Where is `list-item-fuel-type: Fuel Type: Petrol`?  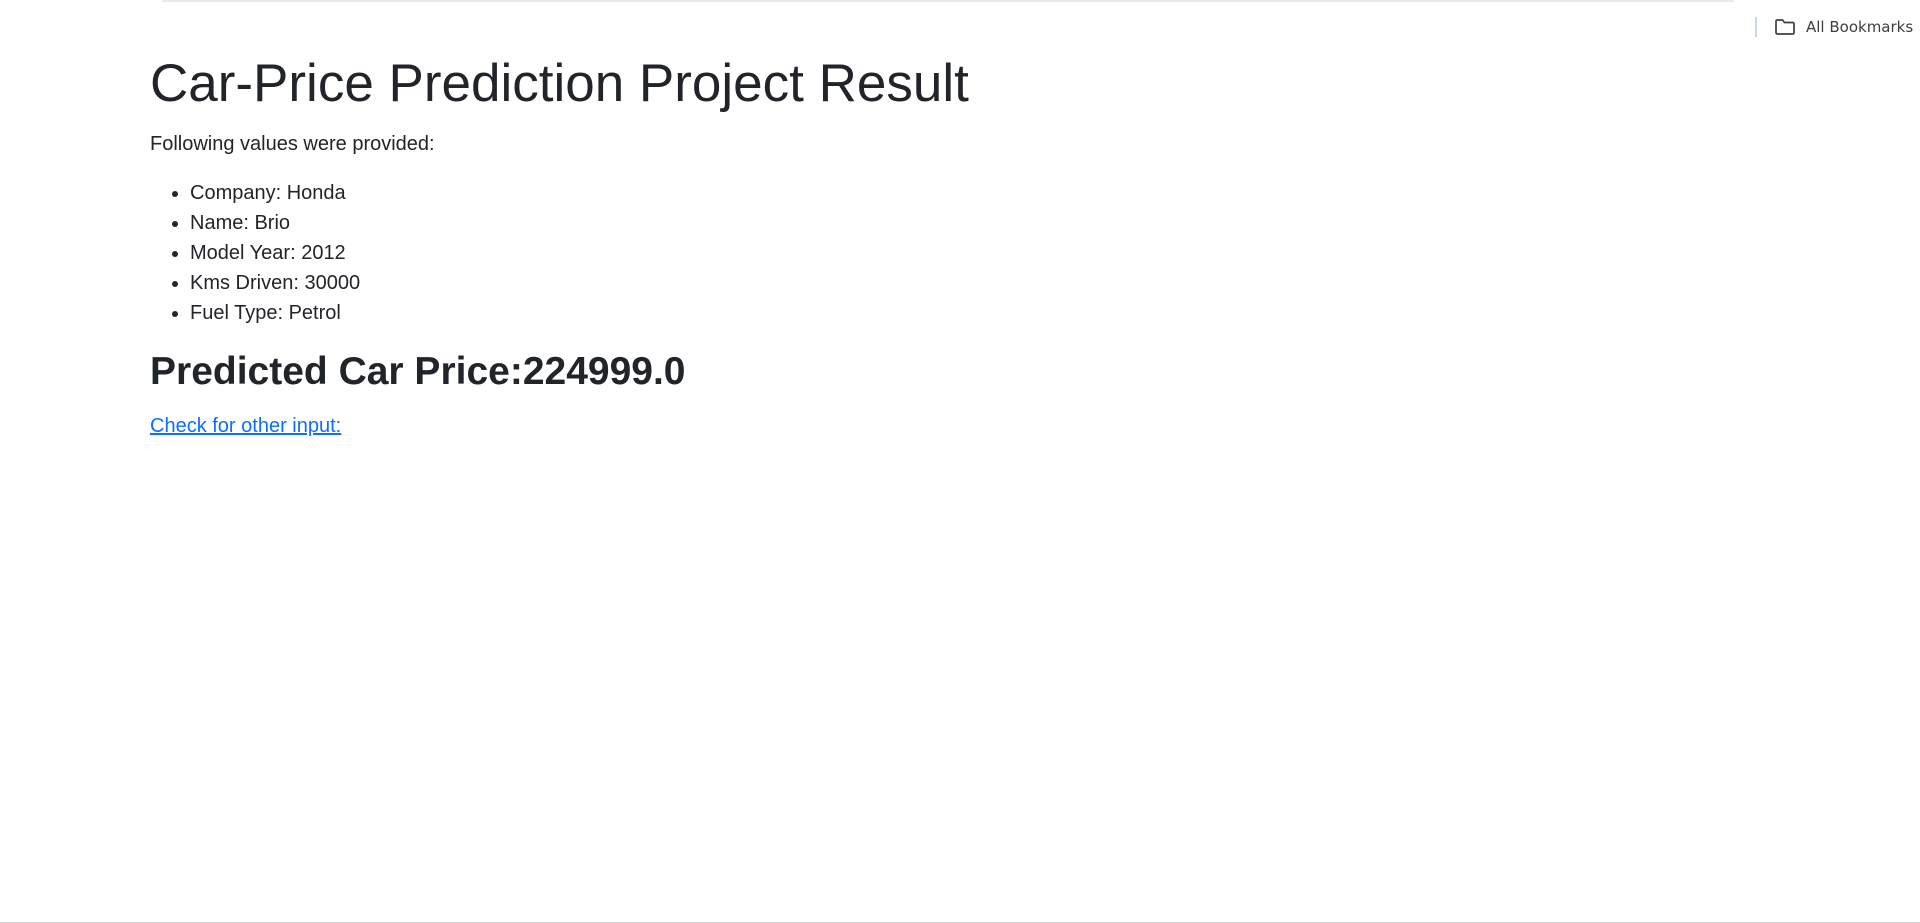 list-item-fuel-type: Fuel Type: Petrol is located at coordinates (920, 313).